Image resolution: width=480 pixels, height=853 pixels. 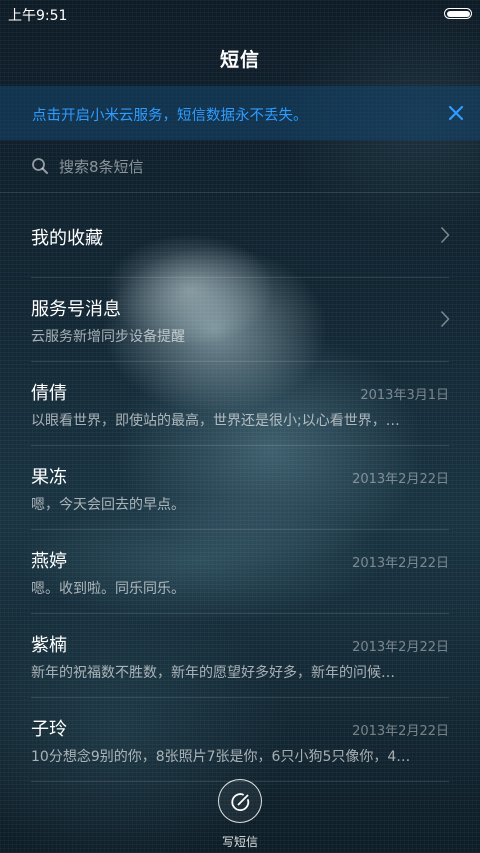 What do you see at coordinates (458, 13) in the screenshot?
I see `battery-icon` at bounding box center [458, 13].